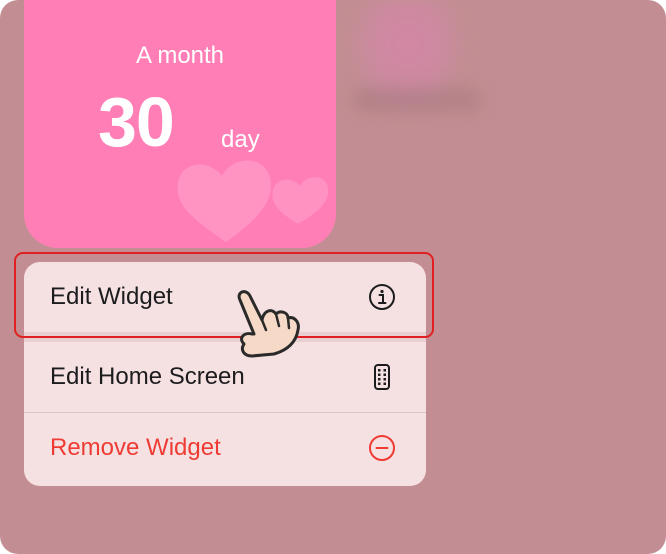  I want to click on widget-number: 30, so click(136, 122).